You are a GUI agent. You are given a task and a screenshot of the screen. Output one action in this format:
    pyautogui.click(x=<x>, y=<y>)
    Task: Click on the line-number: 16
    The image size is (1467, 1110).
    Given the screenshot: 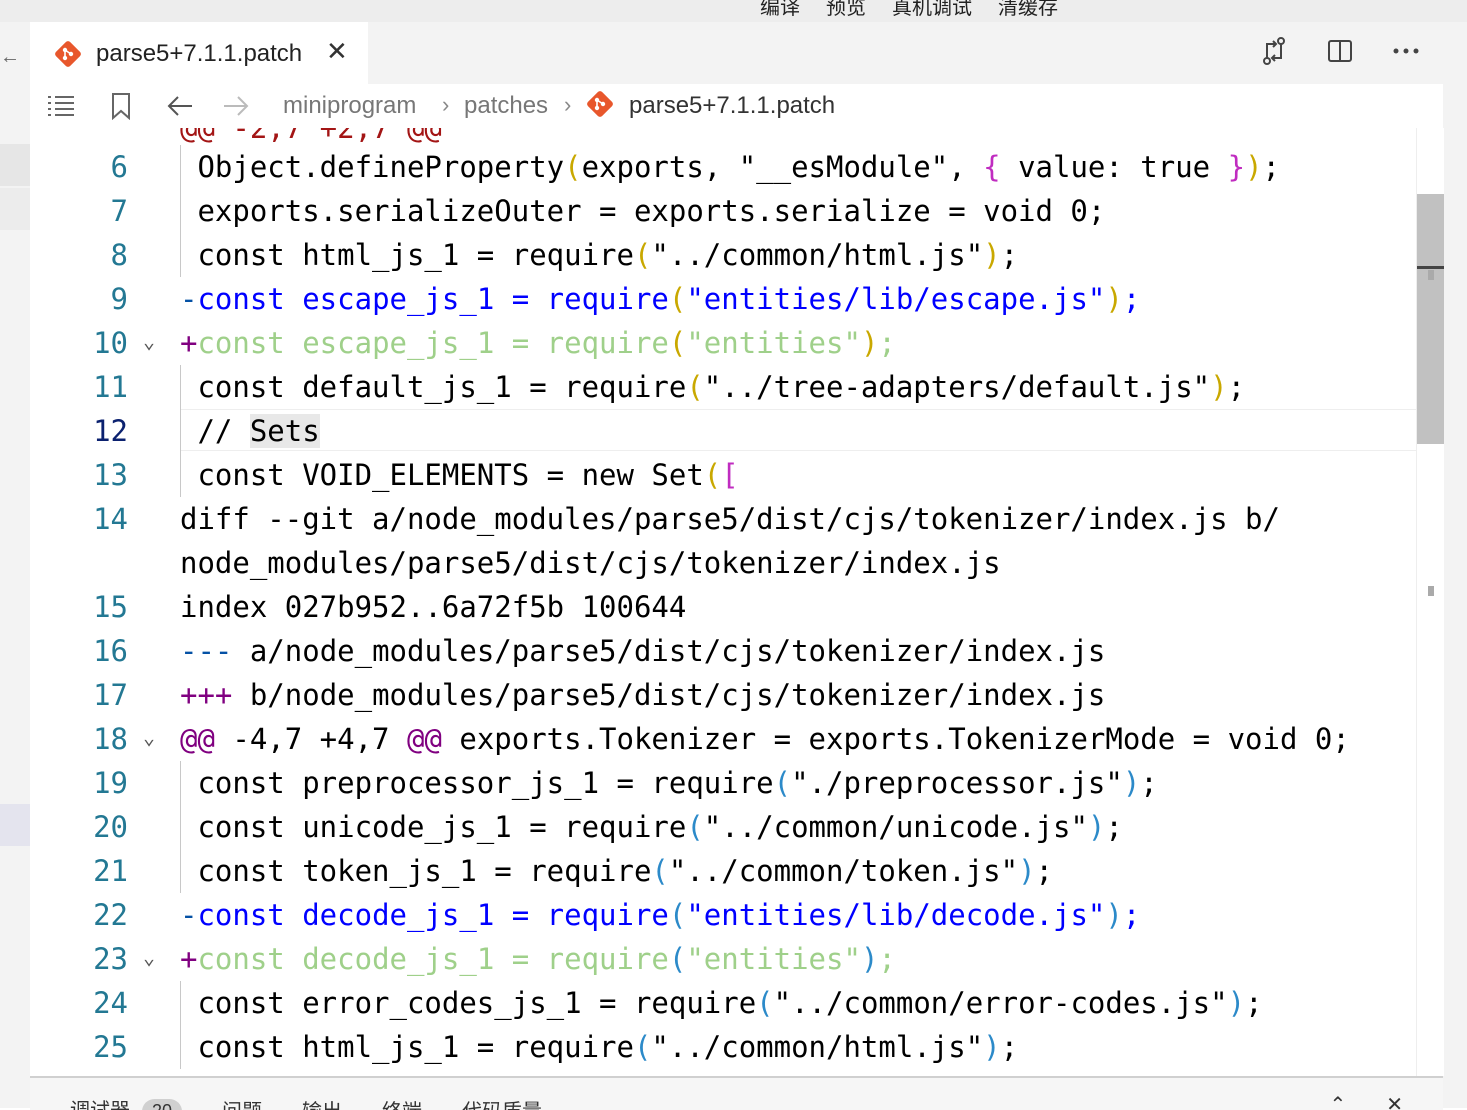 What is the action you would take?
    pyautogui.click(x=79, y=651)
    